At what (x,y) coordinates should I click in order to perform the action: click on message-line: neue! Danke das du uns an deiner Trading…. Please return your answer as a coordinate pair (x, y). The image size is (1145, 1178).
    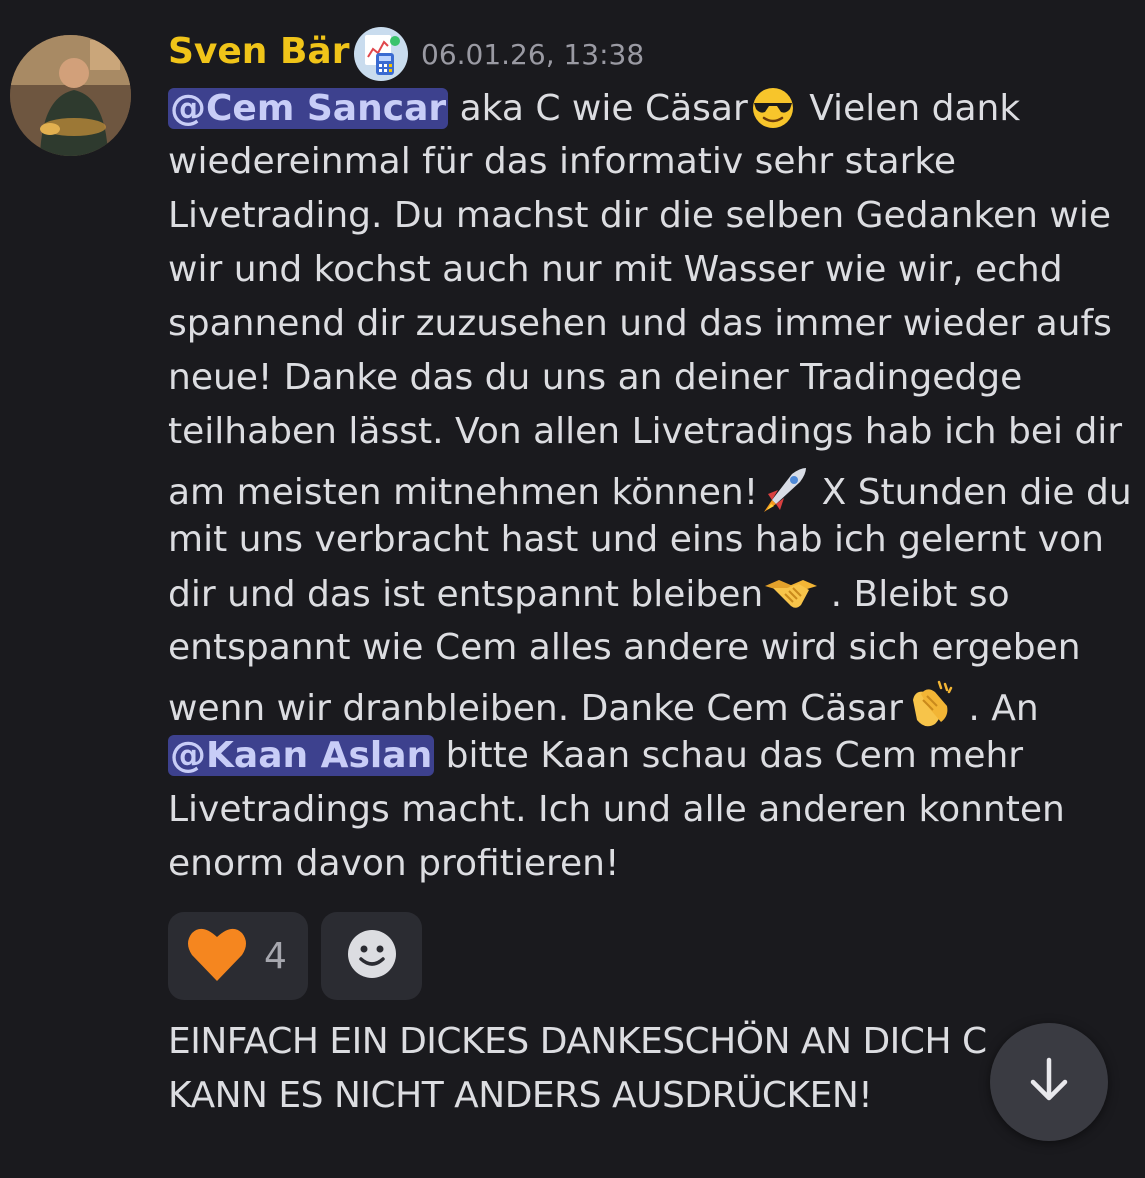
    Looking at the image, I should click on (595, 377).